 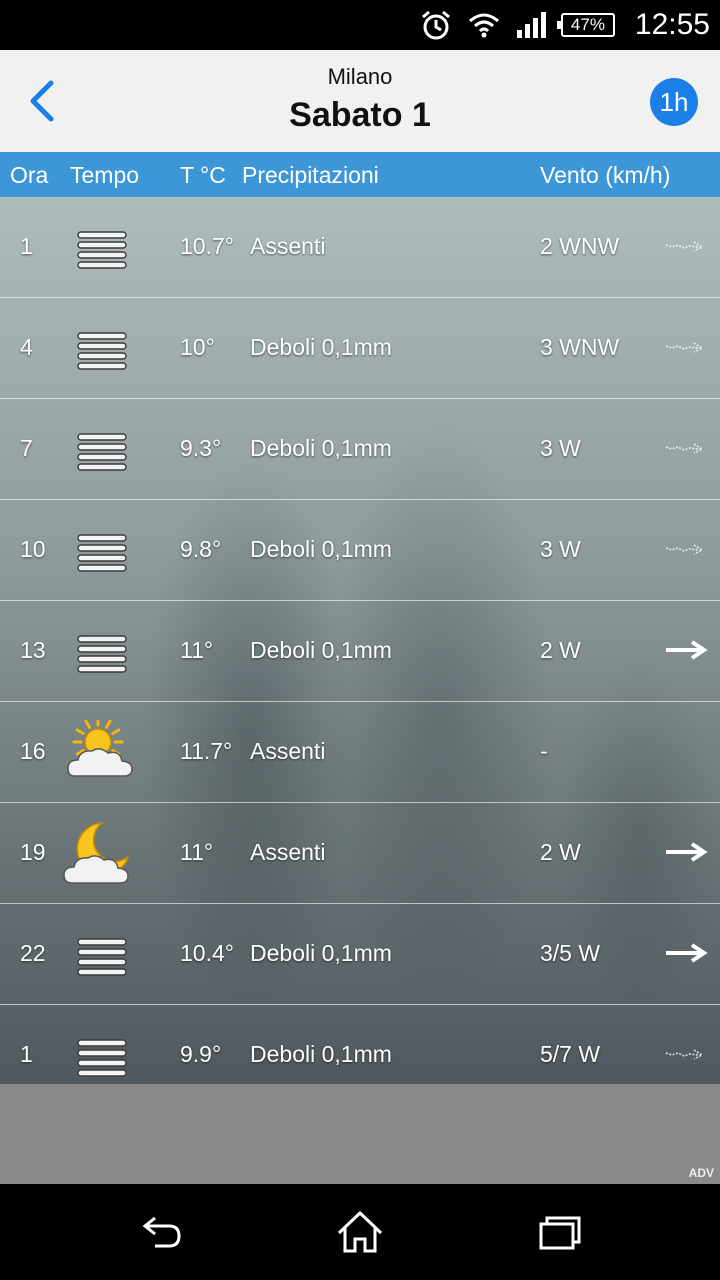 I want to click on column-precip: Precipitazioni, so click(x=310, y=175).